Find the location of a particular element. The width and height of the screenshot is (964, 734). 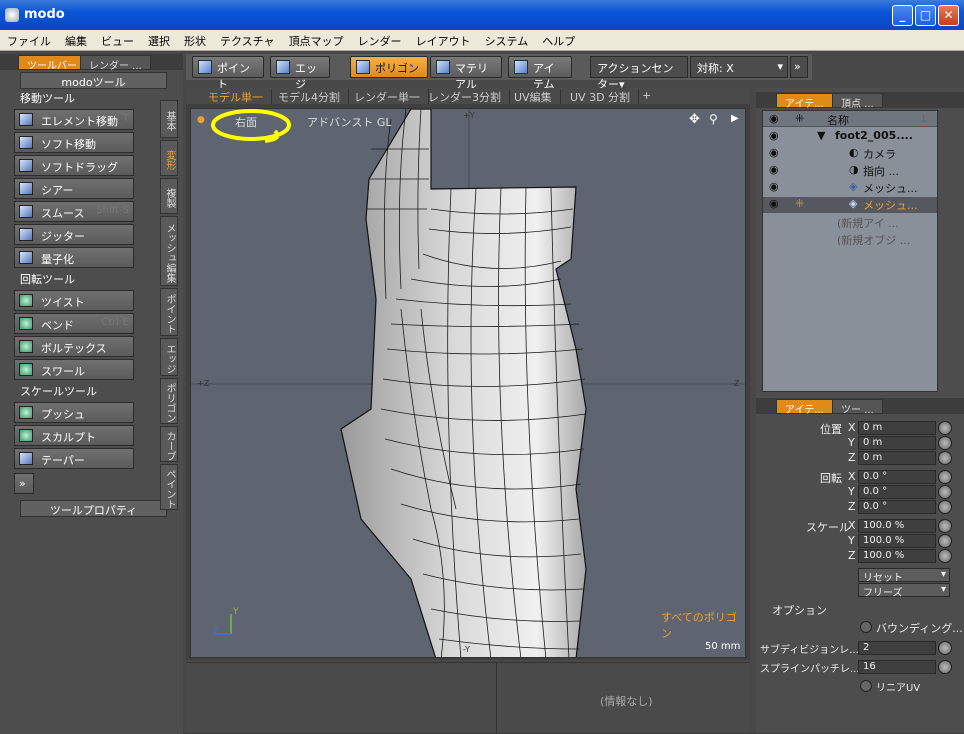

item-row-camera: ◉ ◐ カメラ is located at coordinates (850, 154).